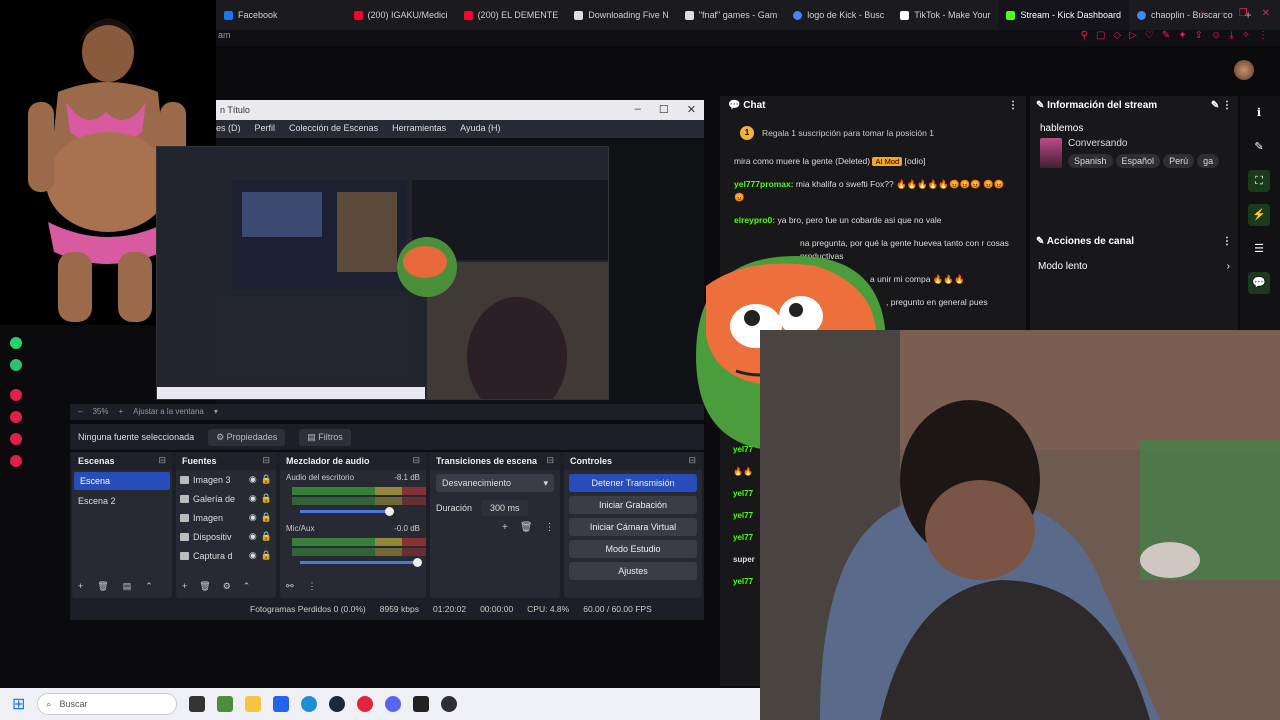  What do you see at coordinates (1179, 161) in the screenshot?
I see `tag: Perú` at bounding box center [1179, 161].